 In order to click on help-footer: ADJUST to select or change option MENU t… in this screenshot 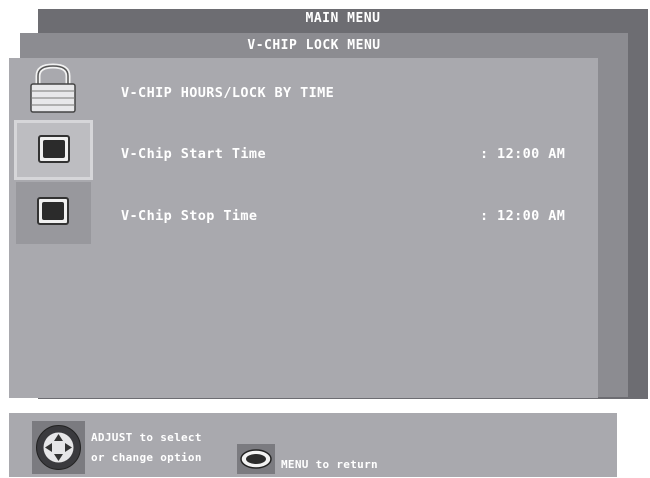, I will do `click(313, 445)`.